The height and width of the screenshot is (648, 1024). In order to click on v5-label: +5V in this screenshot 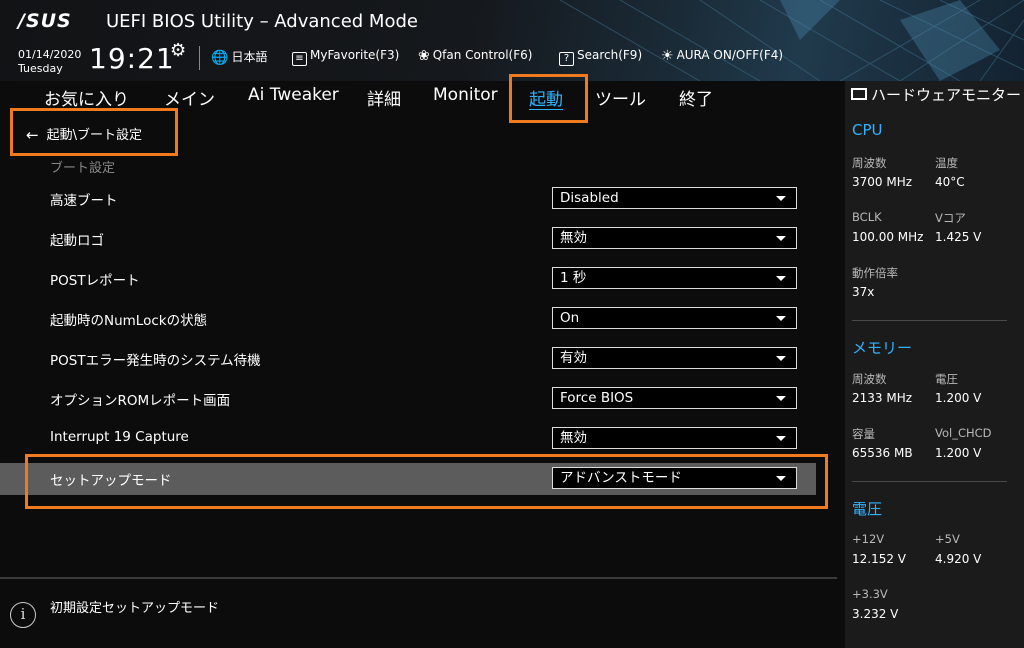, I will do `click(947, 539)`.